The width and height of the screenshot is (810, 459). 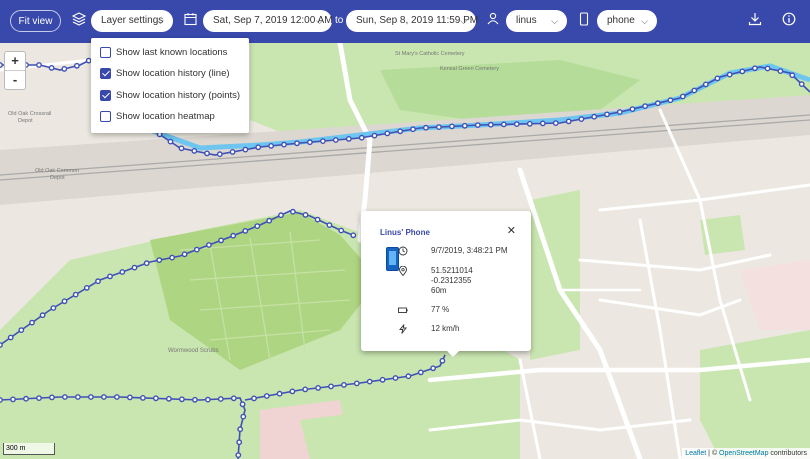 I want to click on checkbox-checked, so click(x=105, y=95).